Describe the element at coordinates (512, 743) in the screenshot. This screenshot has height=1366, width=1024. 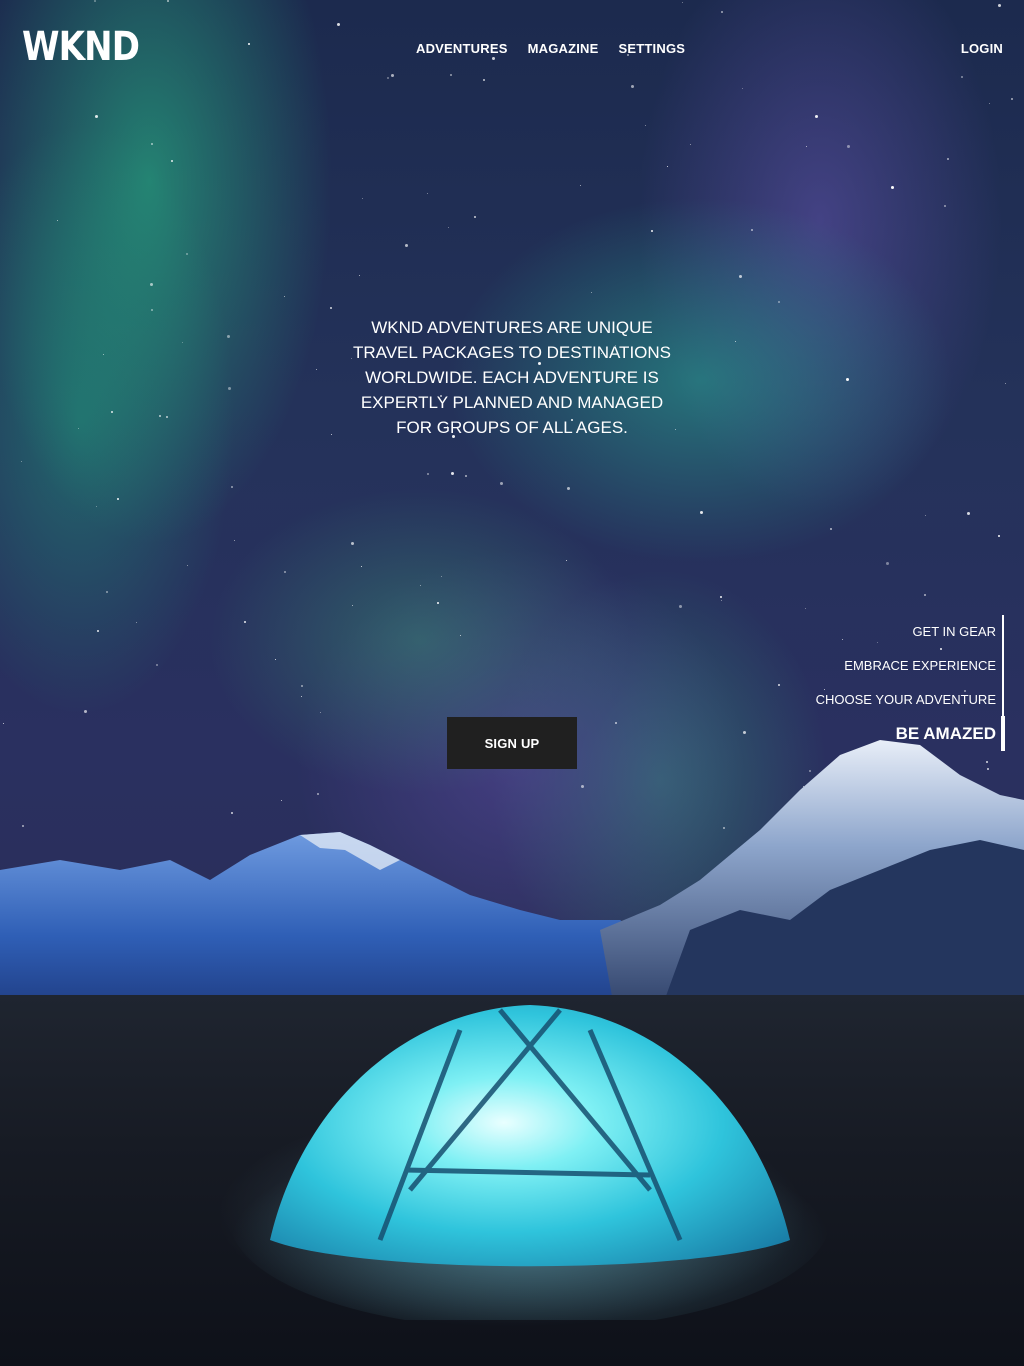
I see `sign-up-button: SIGN UP` at that location.